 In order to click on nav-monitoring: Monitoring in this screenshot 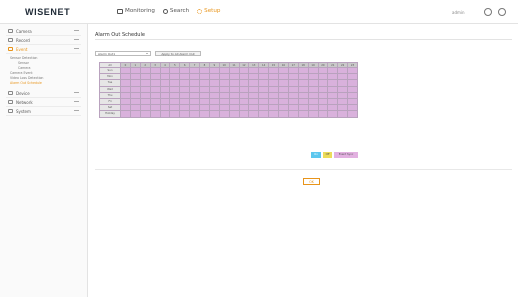, I will do `click(136, 11)`.